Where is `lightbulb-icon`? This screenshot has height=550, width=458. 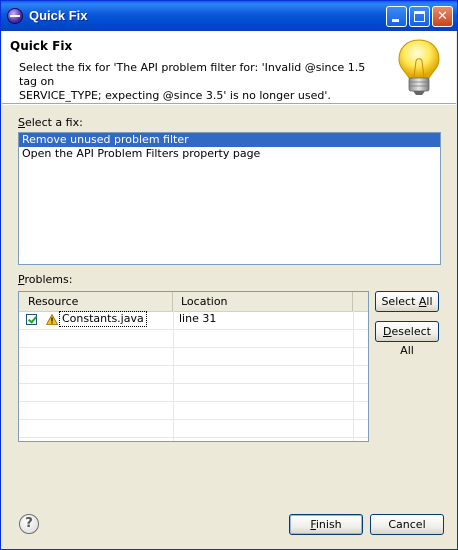
lightbulb-icon is located at coordinates (419, 67).